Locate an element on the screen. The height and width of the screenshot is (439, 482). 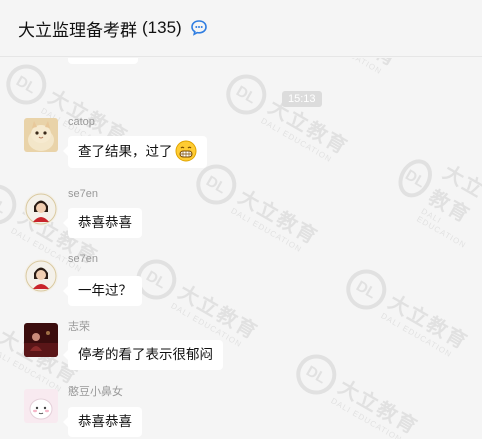
message-text: 停考的看了表示很郁闷 is located at coordinates (145, 354).